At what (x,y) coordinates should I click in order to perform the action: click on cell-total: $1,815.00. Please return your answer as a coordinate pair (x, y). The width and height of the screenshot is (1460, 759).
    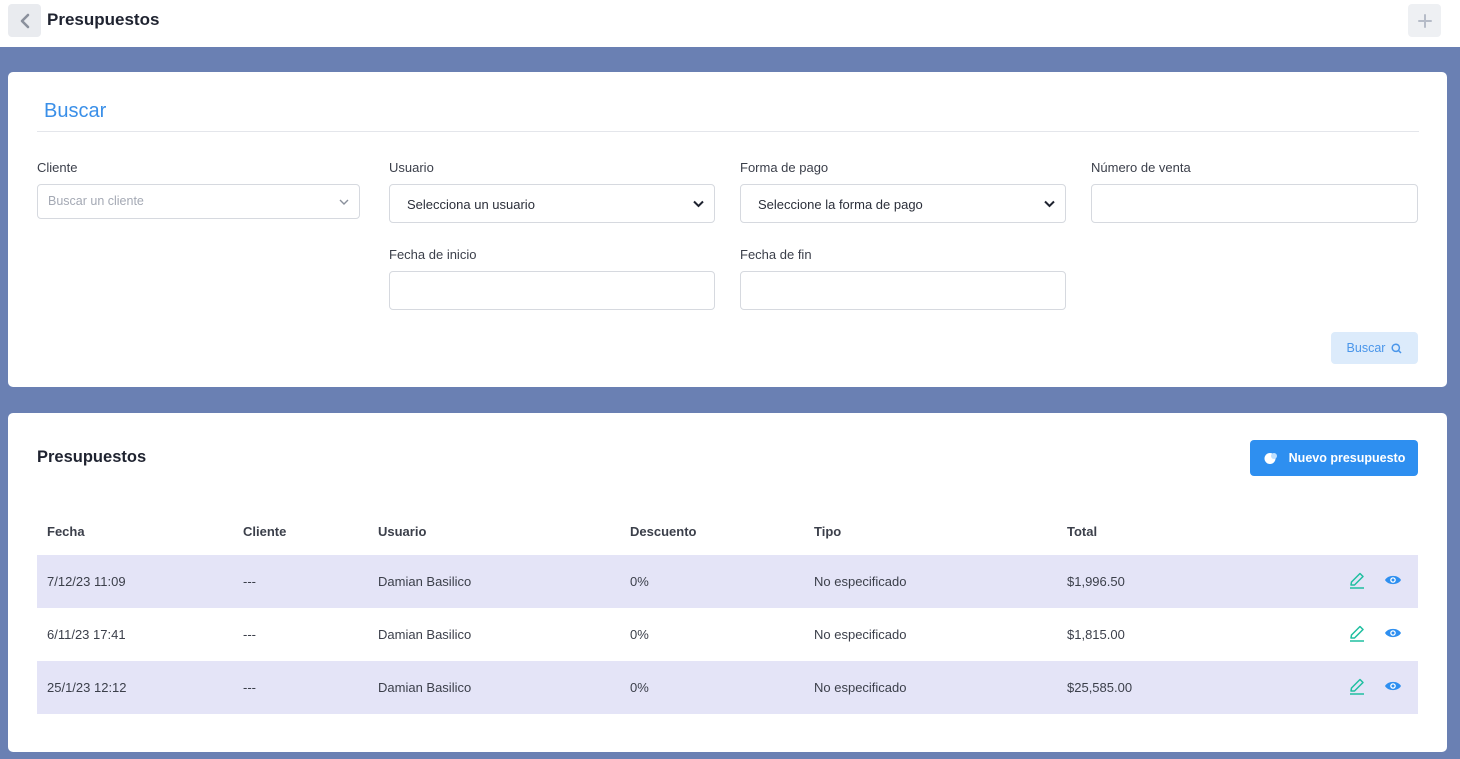
    Looking at the image, I should click on (1096, 634).